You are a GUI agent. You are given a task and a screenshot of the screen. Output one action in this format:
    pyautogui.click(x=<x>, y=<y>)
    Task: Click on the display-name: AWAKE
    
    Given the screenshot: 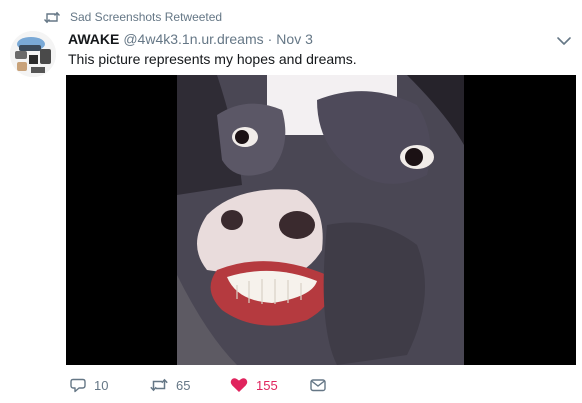 What is the action you would take?
    pyautogui.click(x=93, y=39)
    